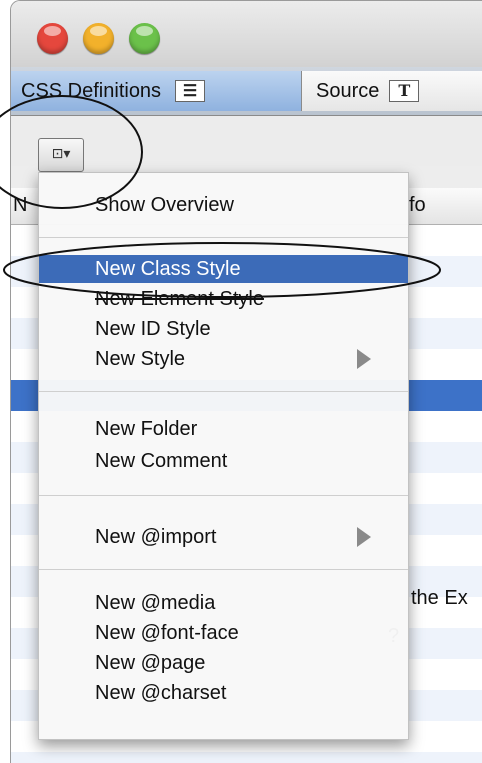  I want to click on menu-item-new-class-style: New Class Style, so click(223, 269).